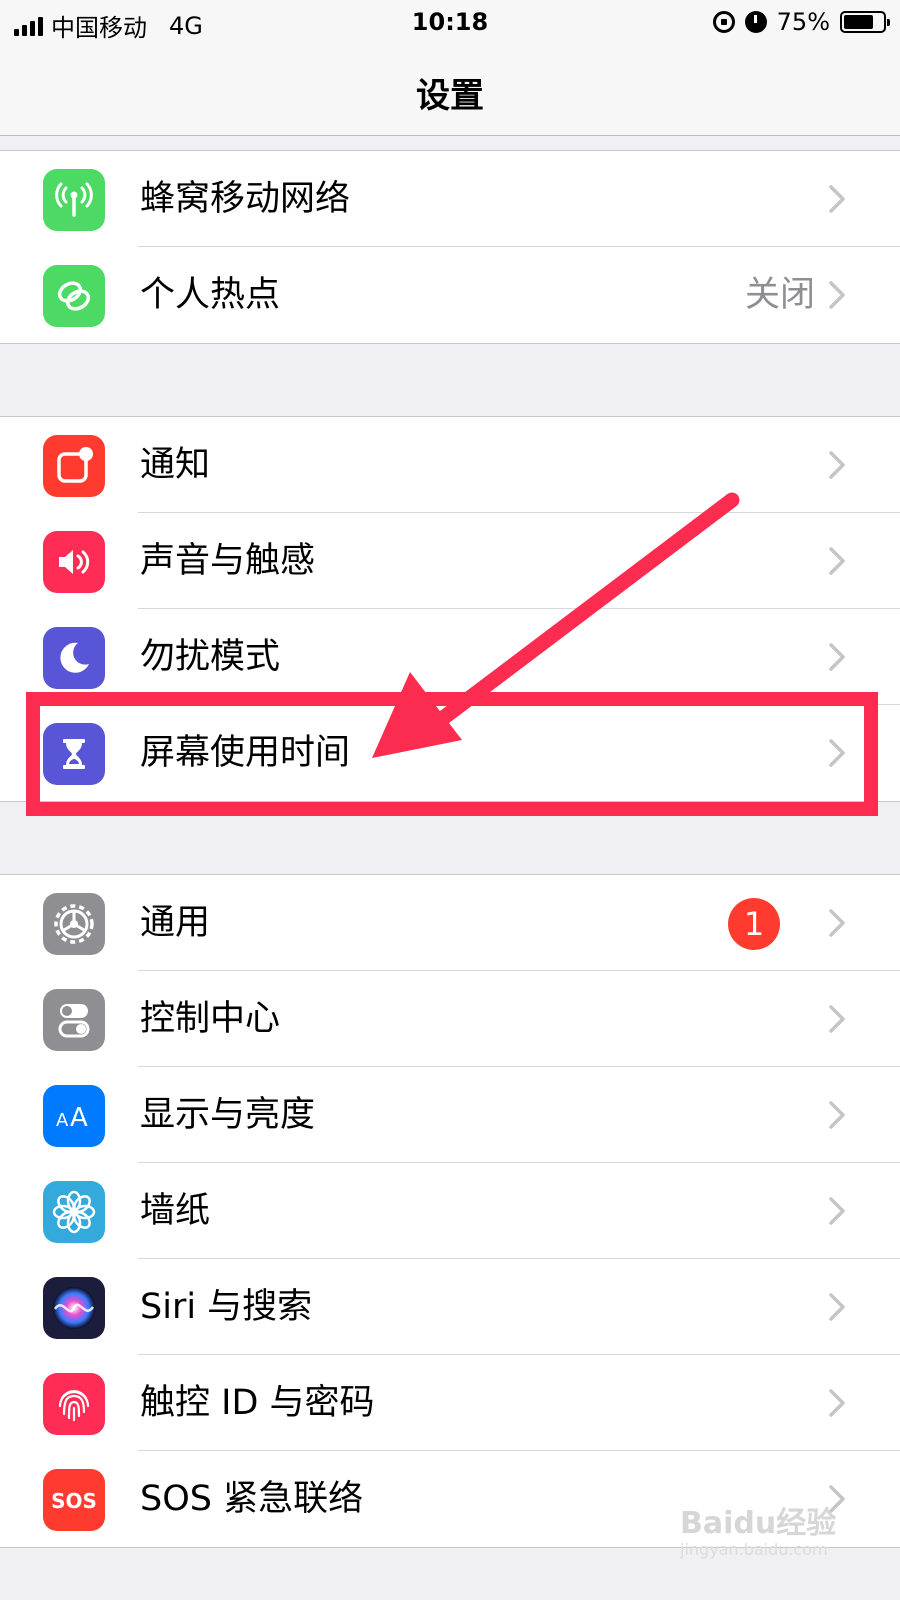 This screenshot has height=1600, width=900. Describe the element at coordinates (754, 1549) in the screenshot. I see `watermark-url: jingyan.baidu.com` at that location.